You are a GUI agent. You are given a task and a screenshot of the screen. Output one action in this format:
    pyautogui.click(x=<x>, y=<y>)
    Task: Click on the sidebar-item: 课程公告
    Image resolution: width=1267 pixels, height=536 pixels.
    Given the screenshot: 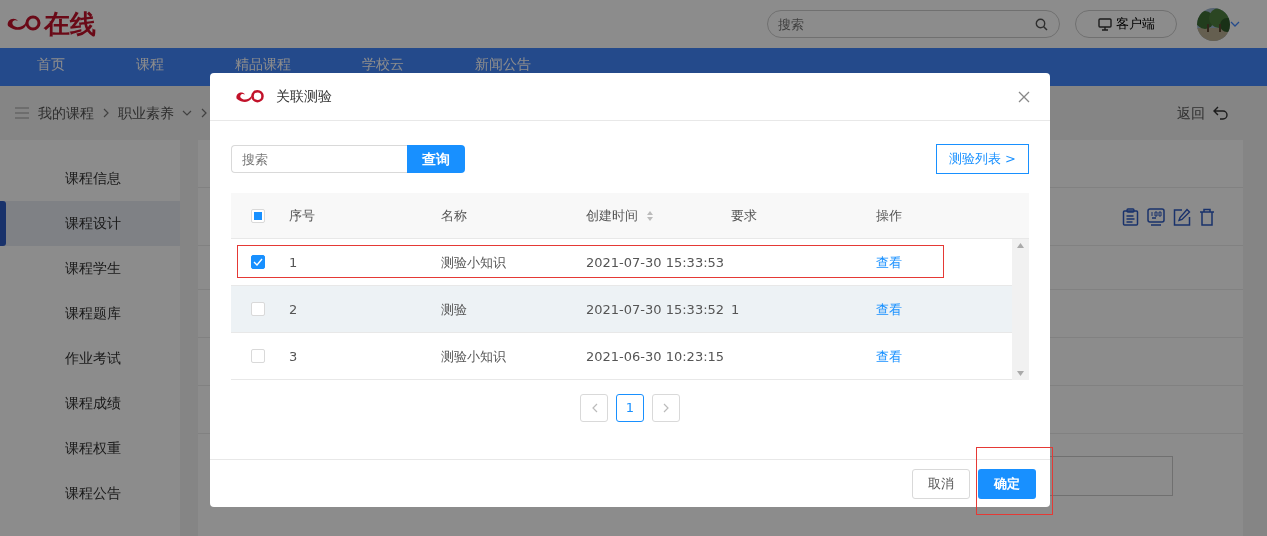 What is the action you would take?
    pyautogui.click(x=90, y=493)
    